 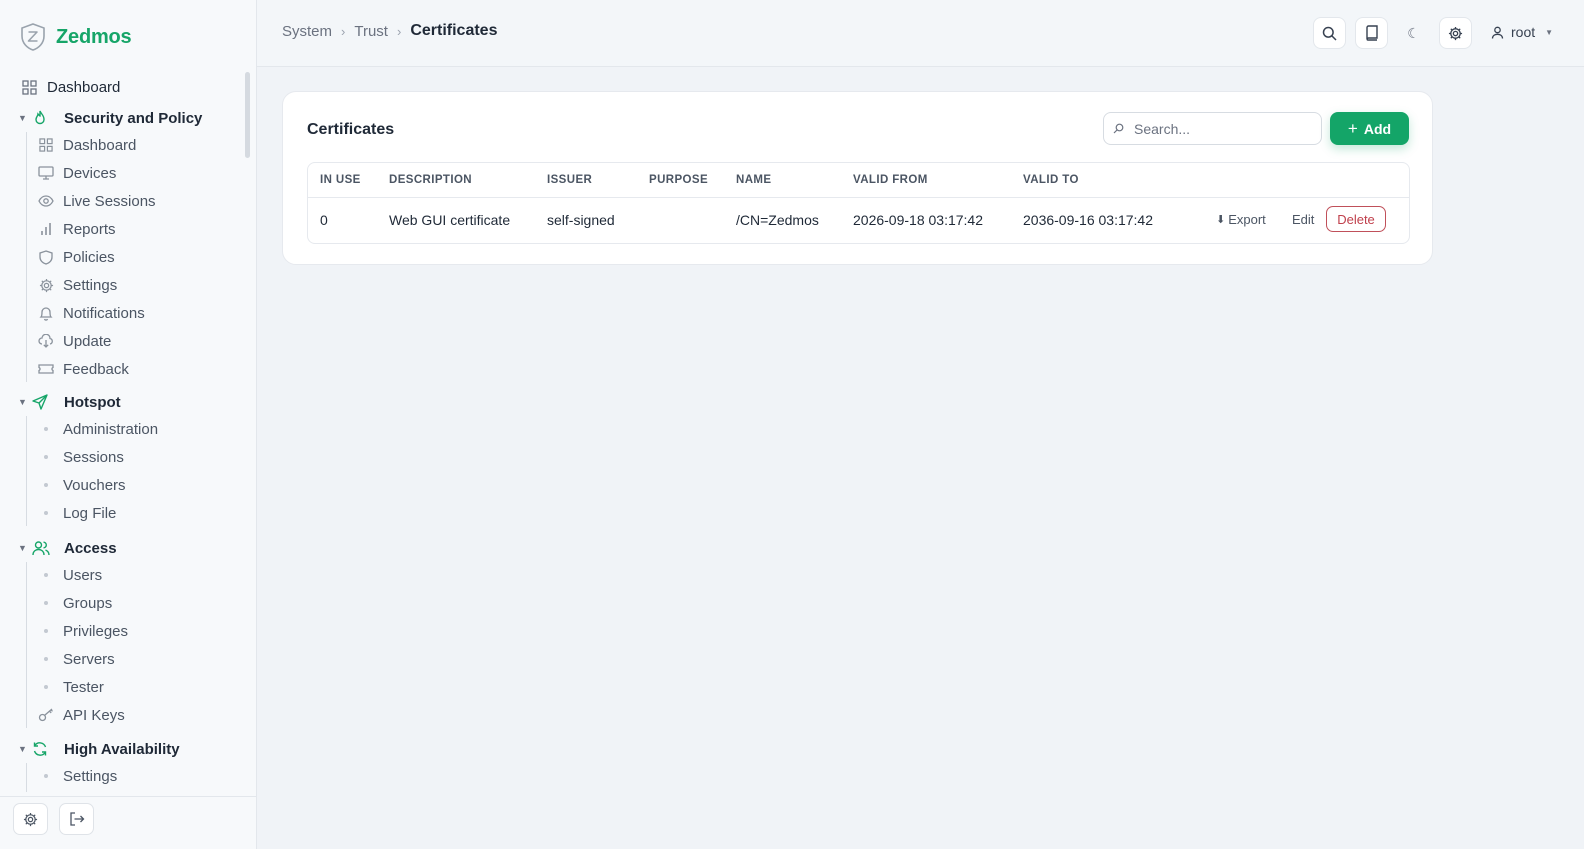 What do you see at coordinates (94, 36) in the screenshot?
I see `brand-name: Zedmos` at bounding box center [94, 36].